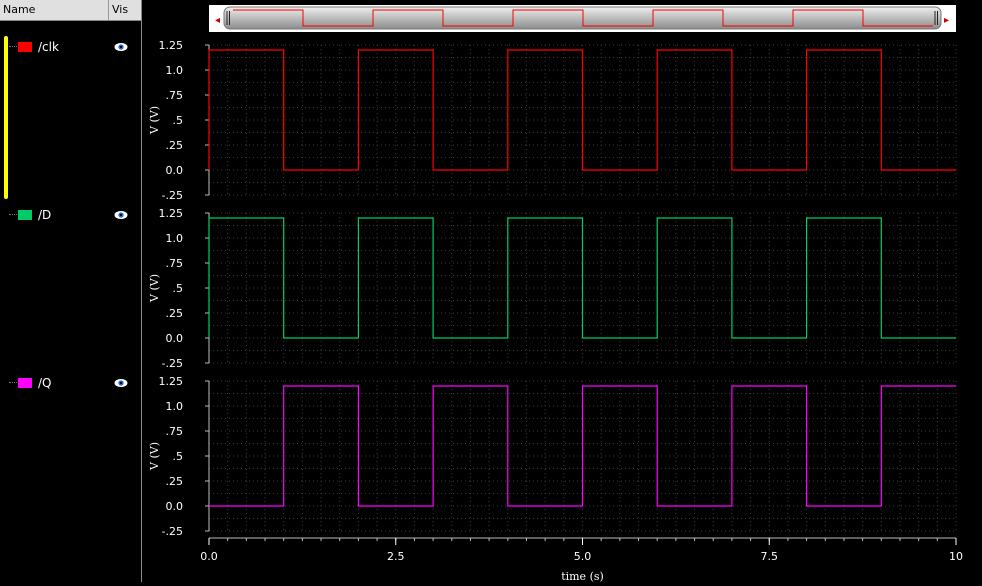 The width and height of the screenshot is (982, 586). Describe the element at coordinates (45, 383) in the screenshot. I see `signal-name: /Q` at that location.